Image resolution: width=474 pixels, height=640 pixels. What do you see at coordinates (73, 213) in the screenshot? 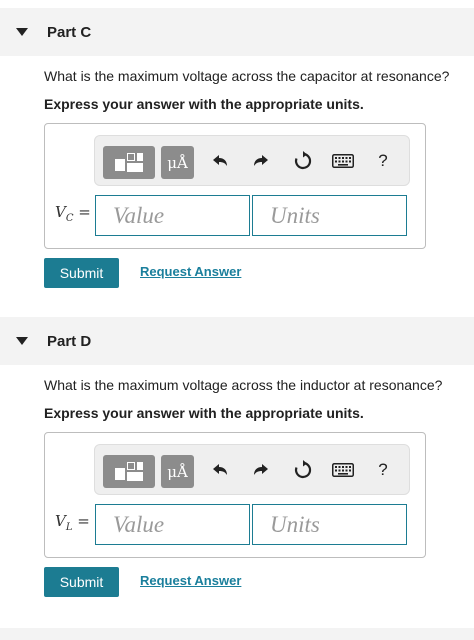
I see `variable-label: VC =` at bounding box center [73, 213].